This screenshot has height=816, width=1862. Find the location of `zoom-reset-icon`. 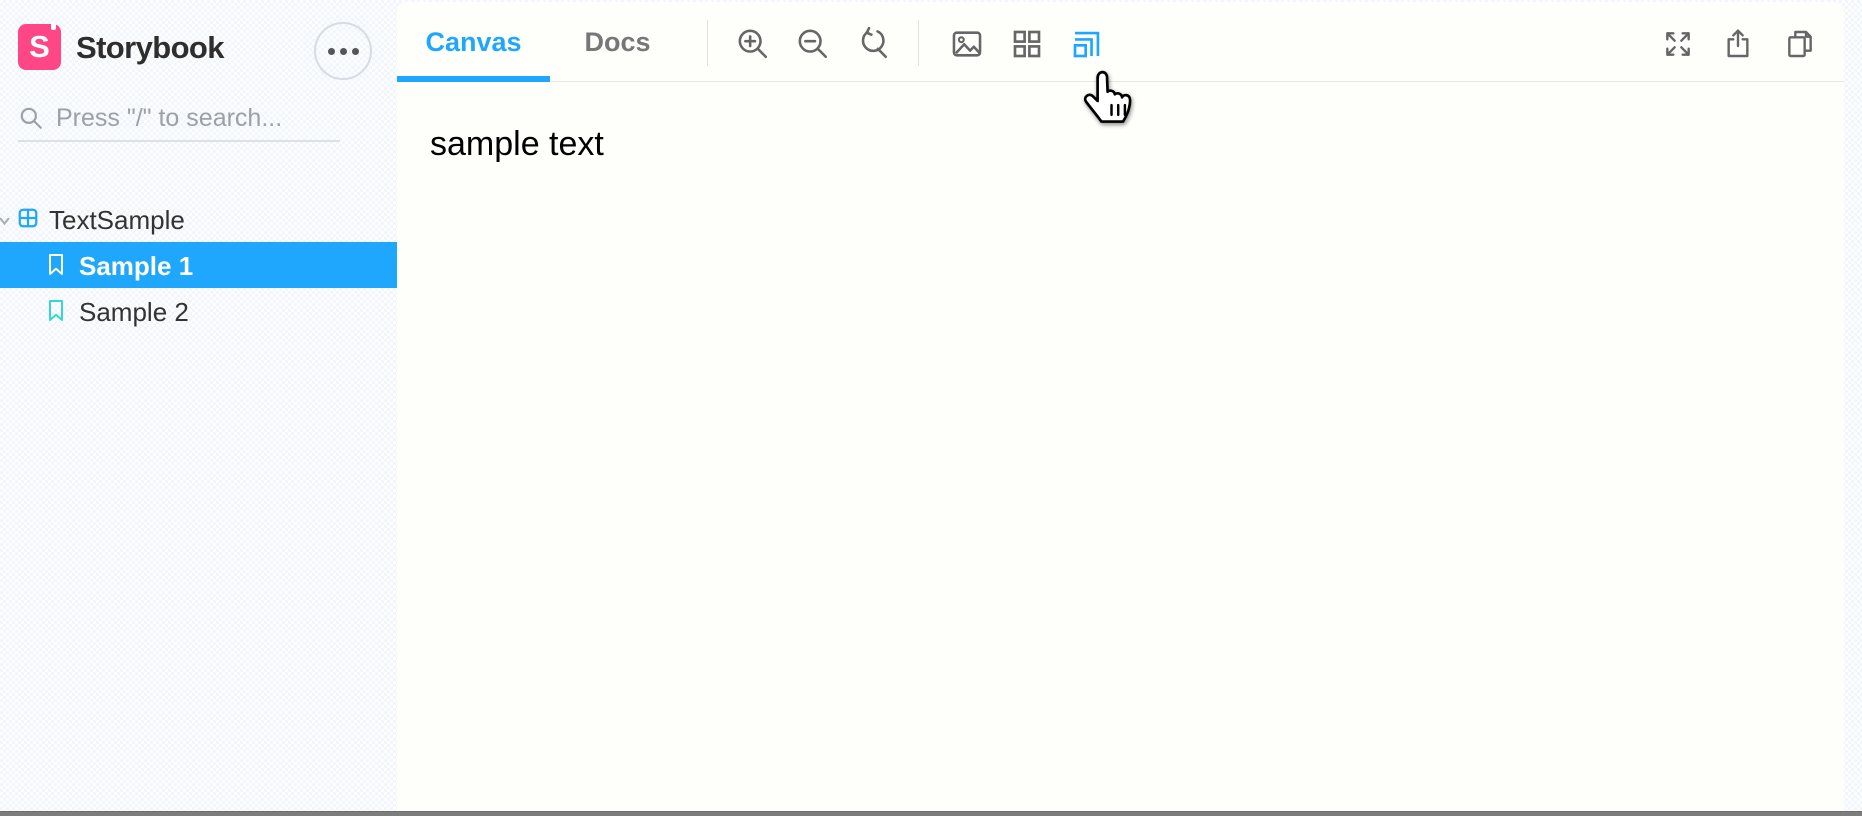

zoom-reset-icon is located at coordinates (874, 43).